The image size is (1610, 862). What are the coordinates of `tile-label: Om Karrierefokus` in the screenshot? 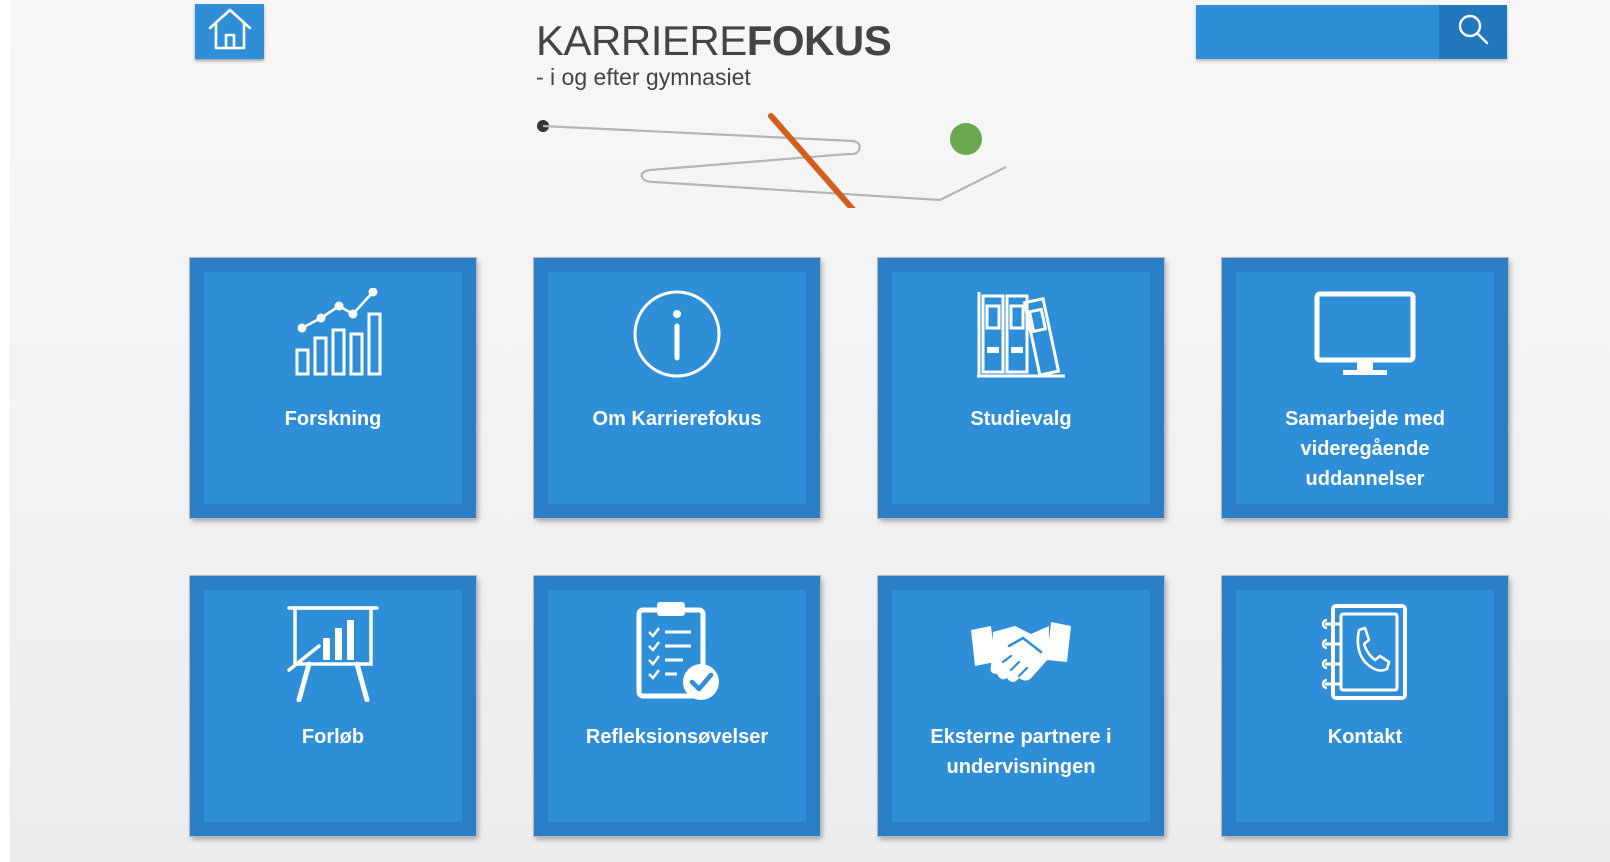 It's located at (677, 419).